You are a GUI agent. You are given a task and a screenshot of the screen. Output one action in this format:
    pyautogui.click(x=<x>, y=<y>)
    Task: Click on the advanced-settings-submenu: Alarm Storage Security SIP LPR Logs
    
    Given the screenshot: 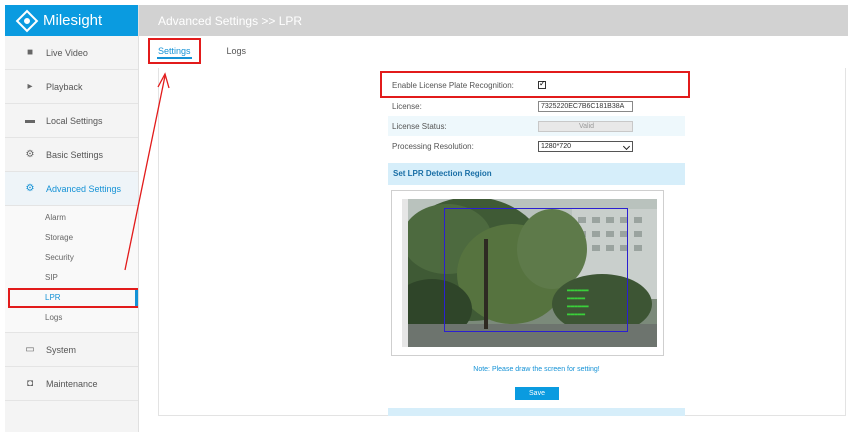 What is the action you would take?
    pyautogui.click(x=71, y=269)
    